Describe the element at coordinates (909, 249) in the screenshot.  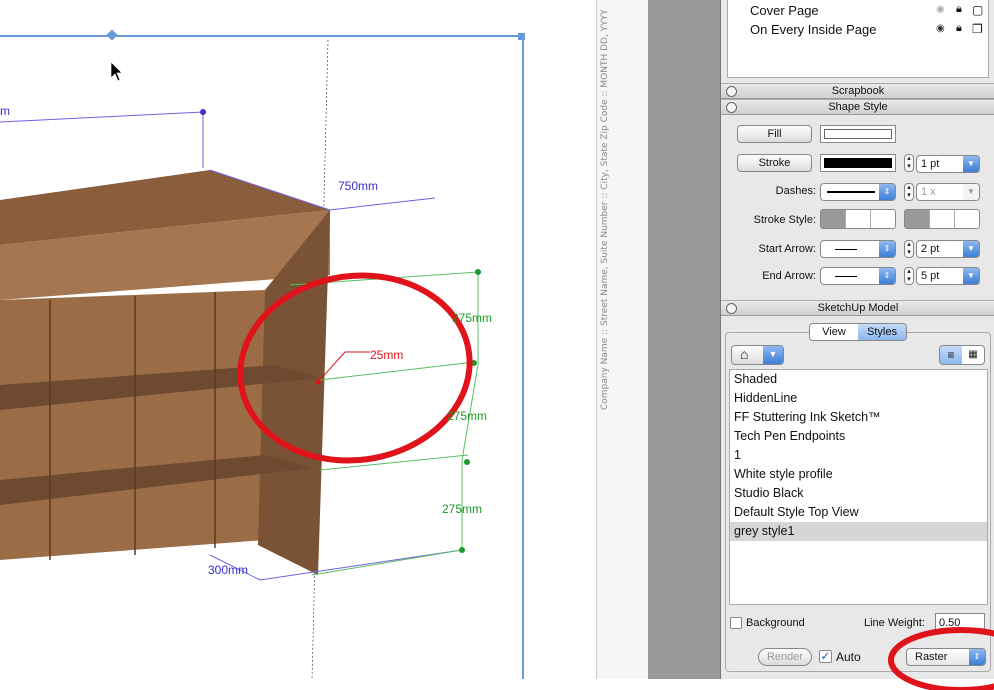
I see `start-arrow-stepper: ▴ ▾` at that location.